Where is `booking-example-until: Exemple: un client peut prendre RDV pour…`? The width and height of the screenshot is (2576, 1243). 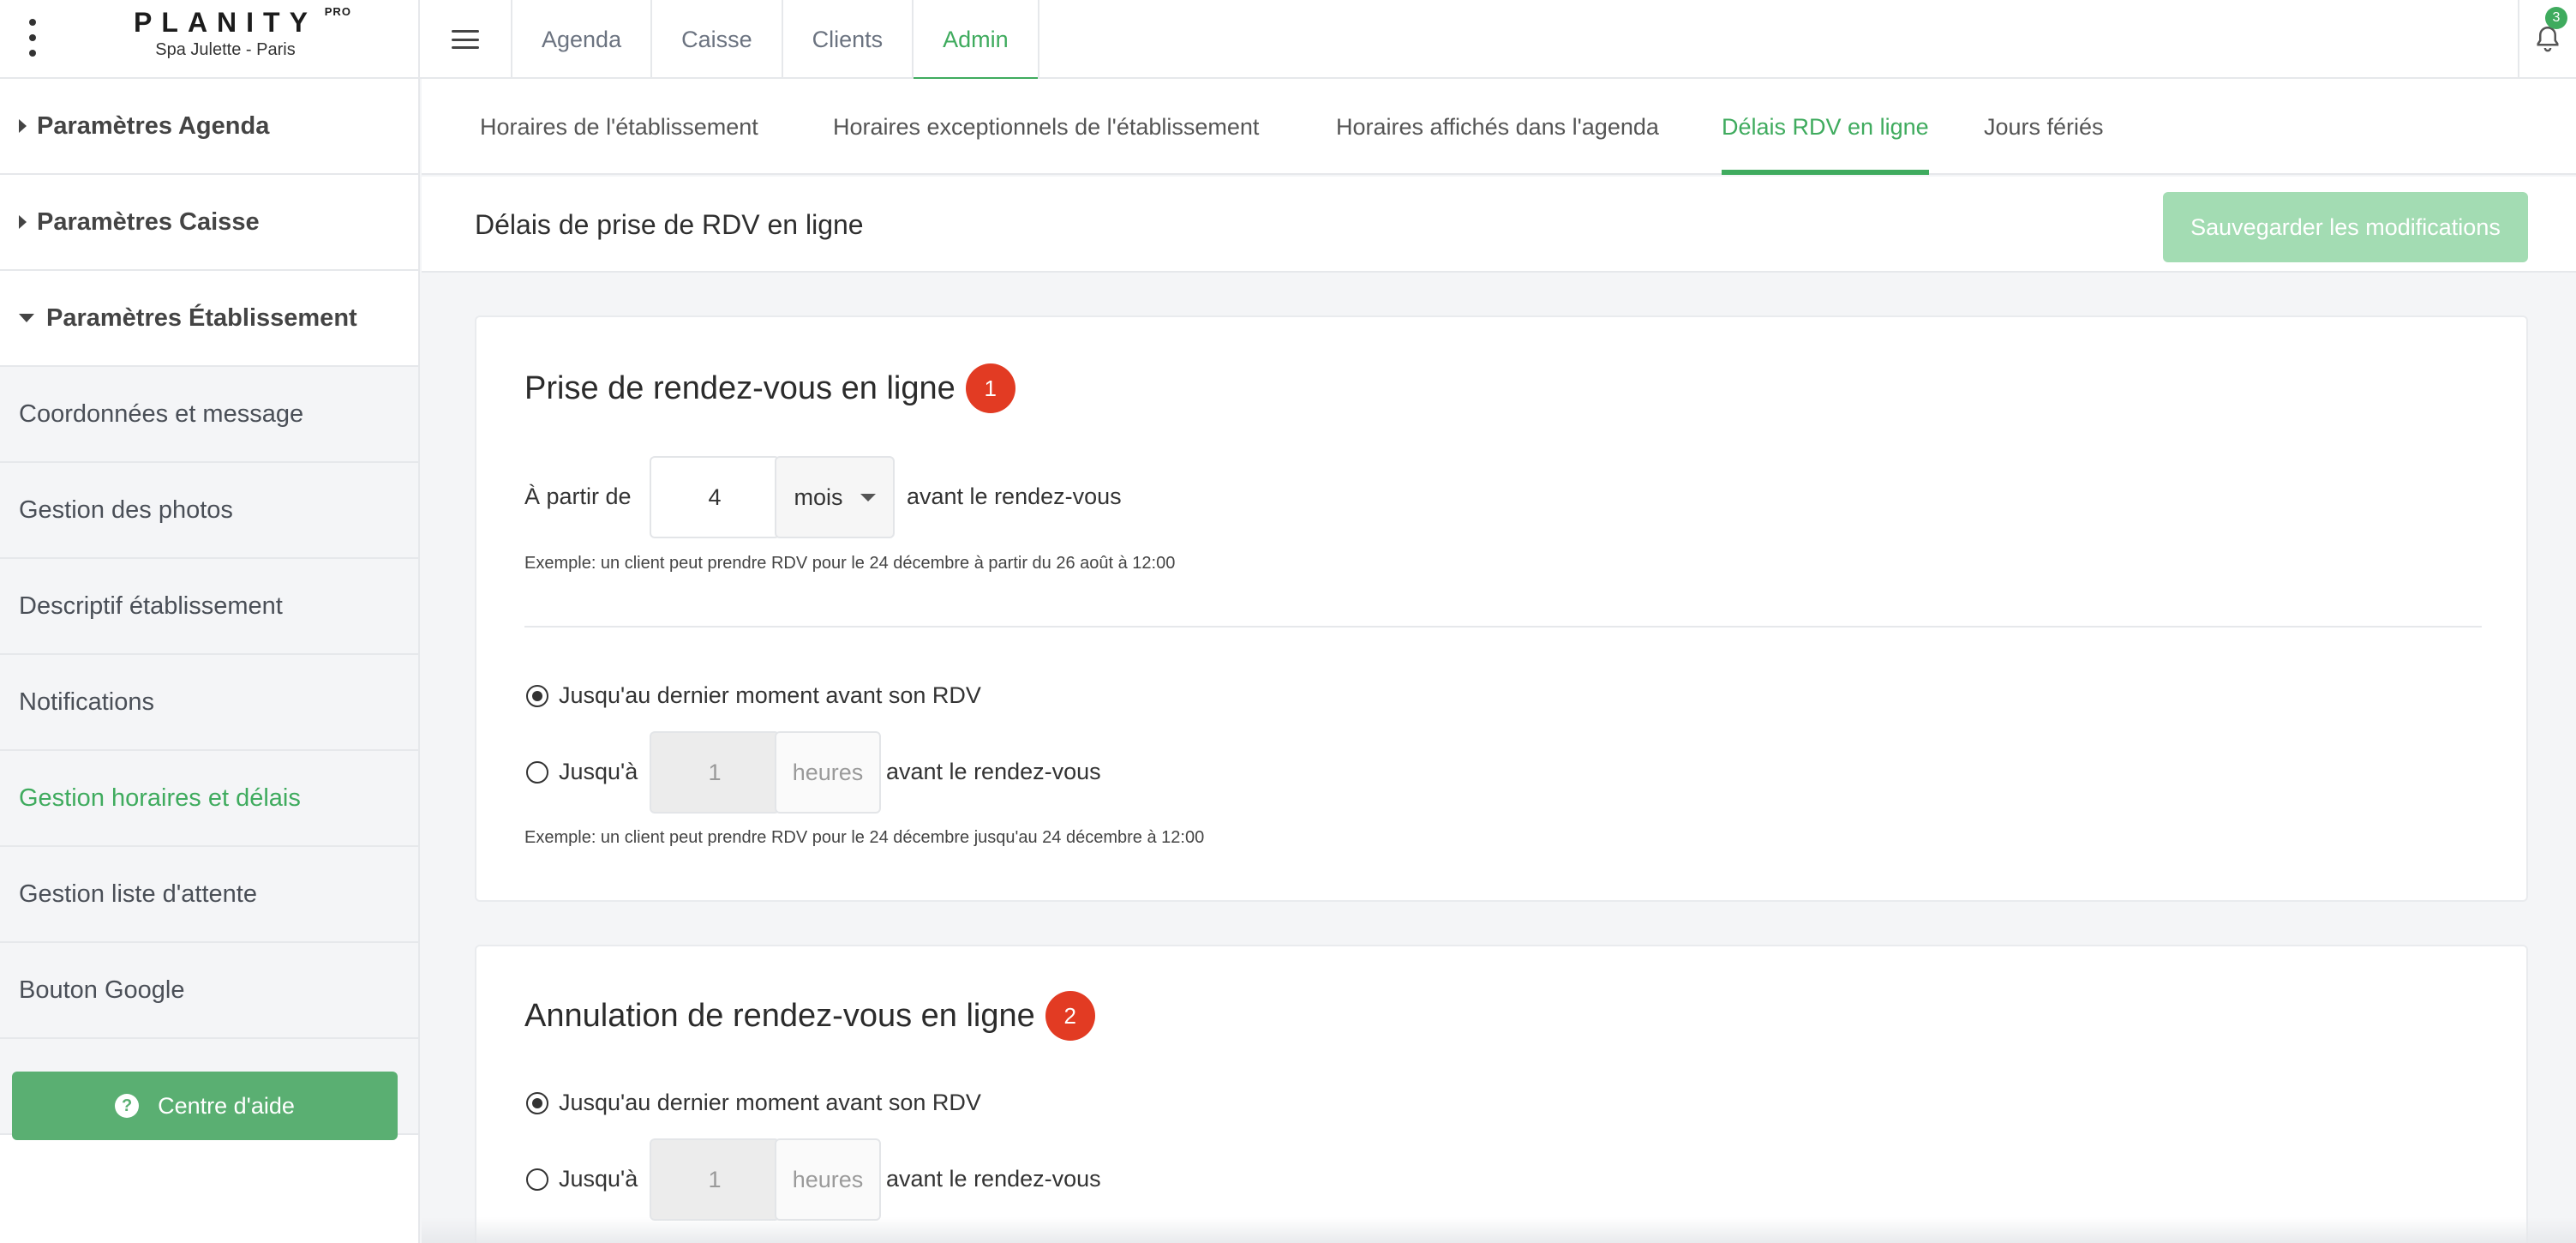
booking-example-until: Exemple: un client peut prendre RDV pour… is located at coordinates (864, 837).